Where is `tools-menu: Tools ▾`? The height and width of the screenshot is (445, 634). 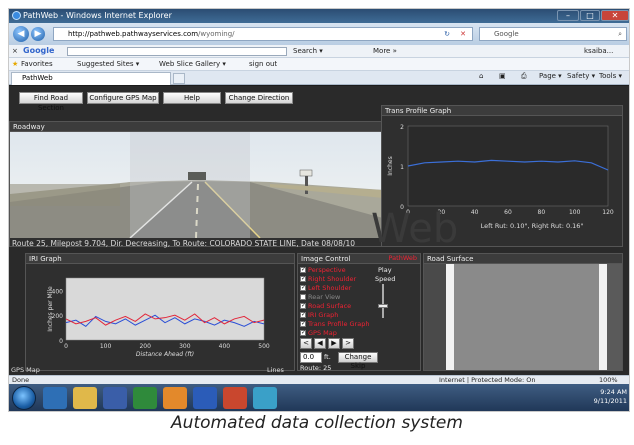
tools-menu: Tools ▾ is located at coordinates (610, 76).